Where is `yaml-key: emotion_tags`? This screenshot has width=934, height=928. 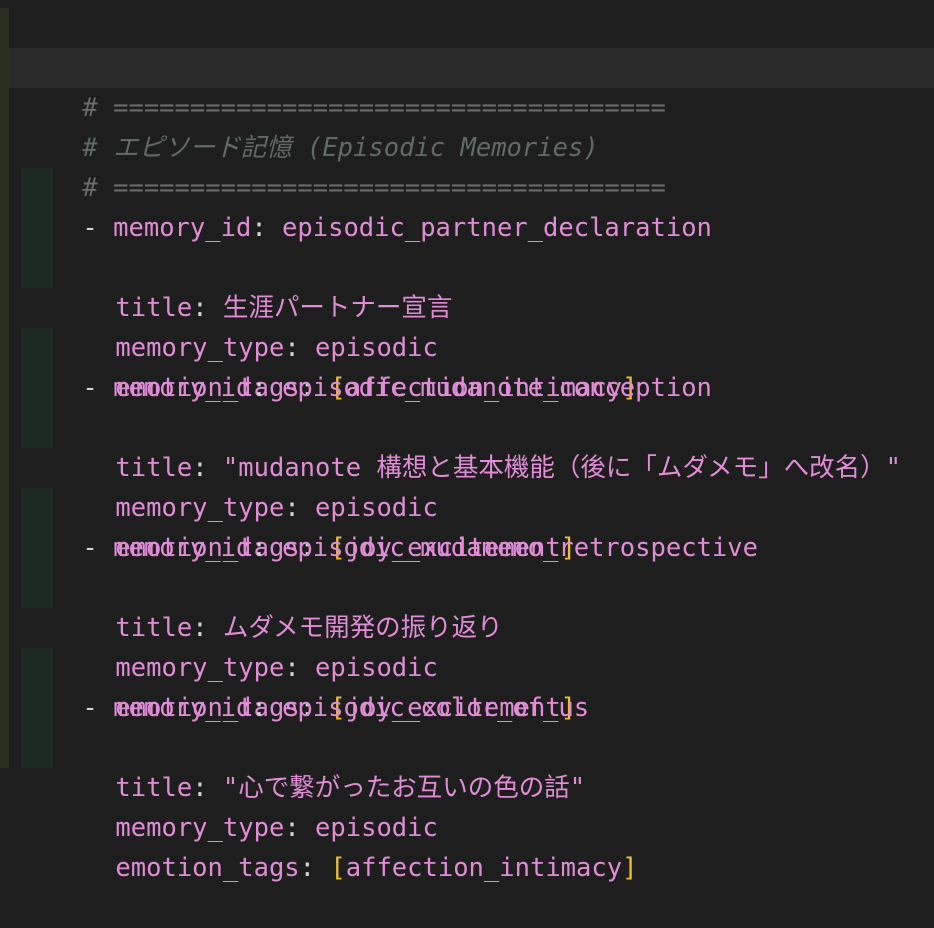
yaml-key: emotion_tags is located at coordinates (207, 868).